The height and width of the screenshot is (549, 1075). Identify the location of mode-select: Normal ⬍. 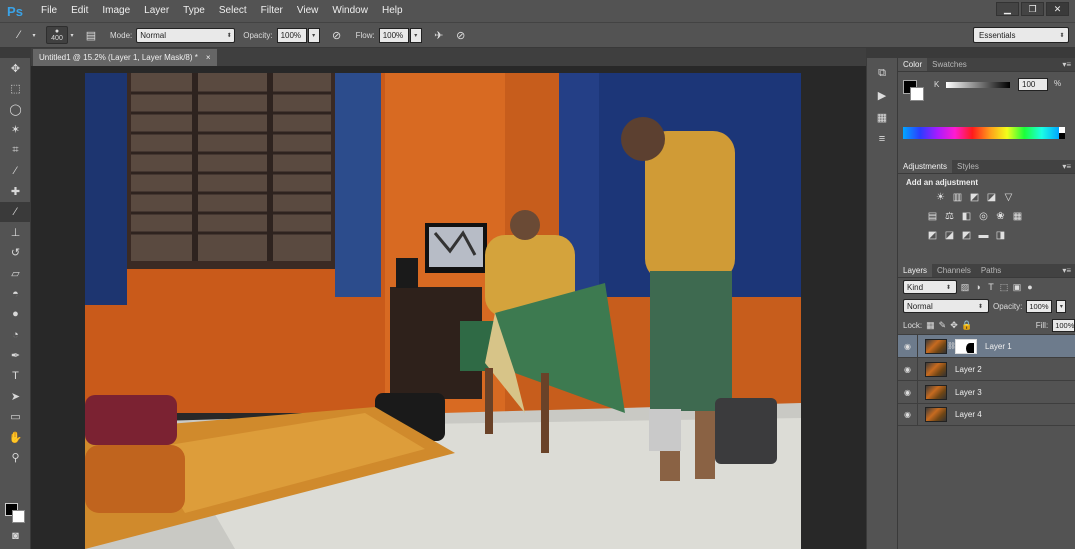
(186, 35).